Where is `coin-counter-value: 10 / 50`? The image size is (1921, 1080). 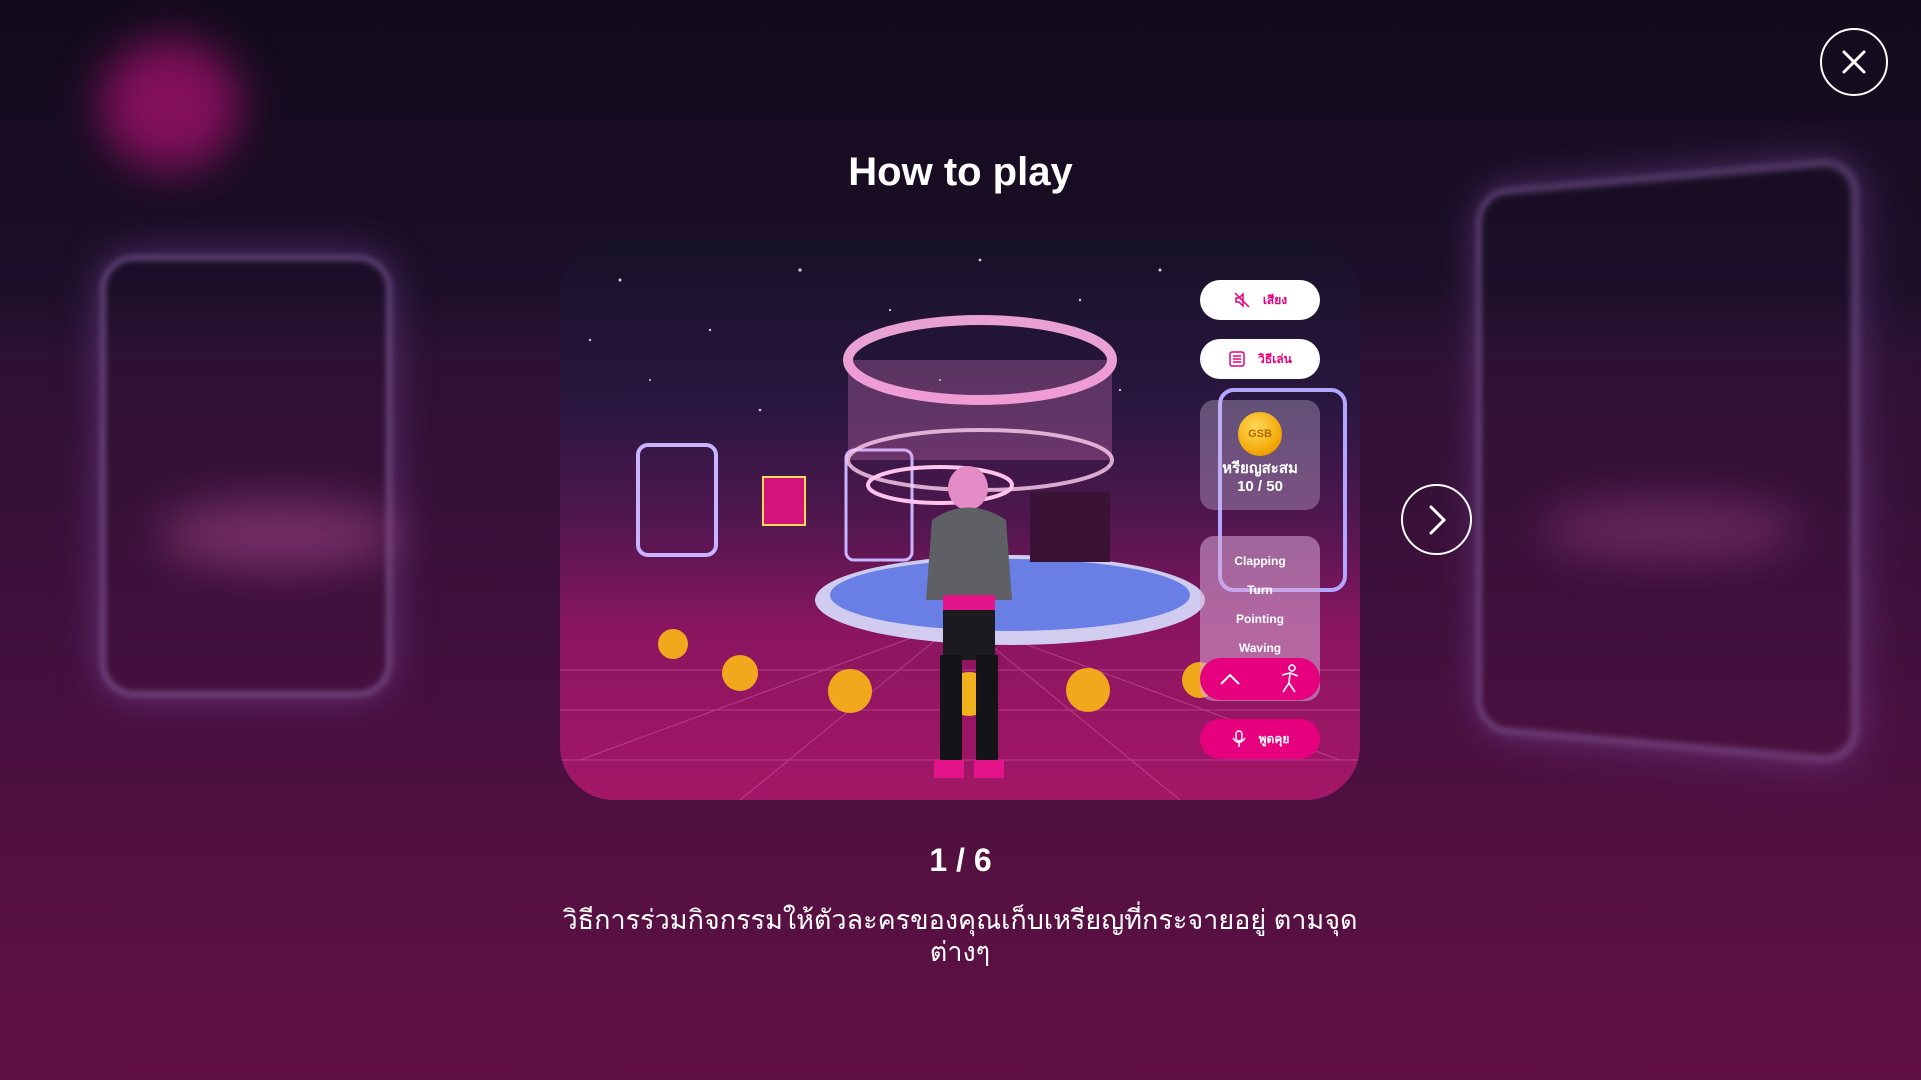
coin-counter-value: 10 / 50 is located at coordinates (1260, 486).